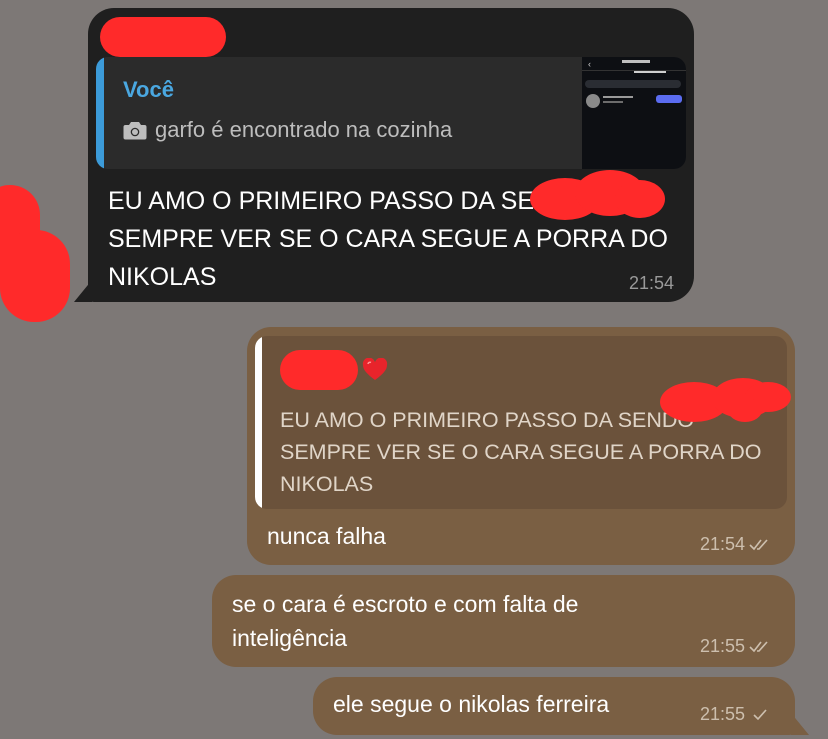 This screenshot has width=828, height=739. Describe the element at coordinates (589, 64) in the screenshot. I see `thumbnail-back-icon: ‹` at that location.